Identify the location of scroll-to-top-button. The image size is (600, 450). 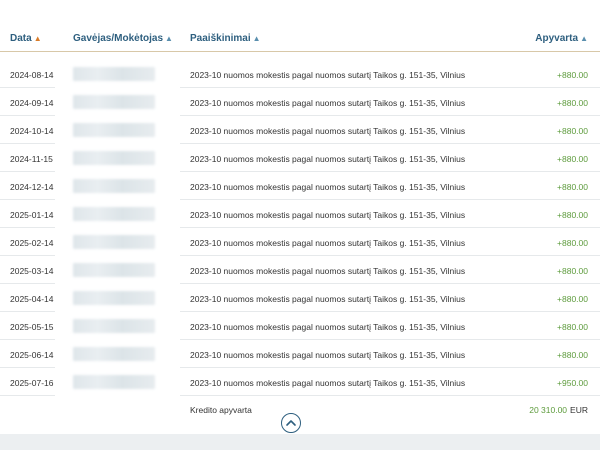
(291, 423).